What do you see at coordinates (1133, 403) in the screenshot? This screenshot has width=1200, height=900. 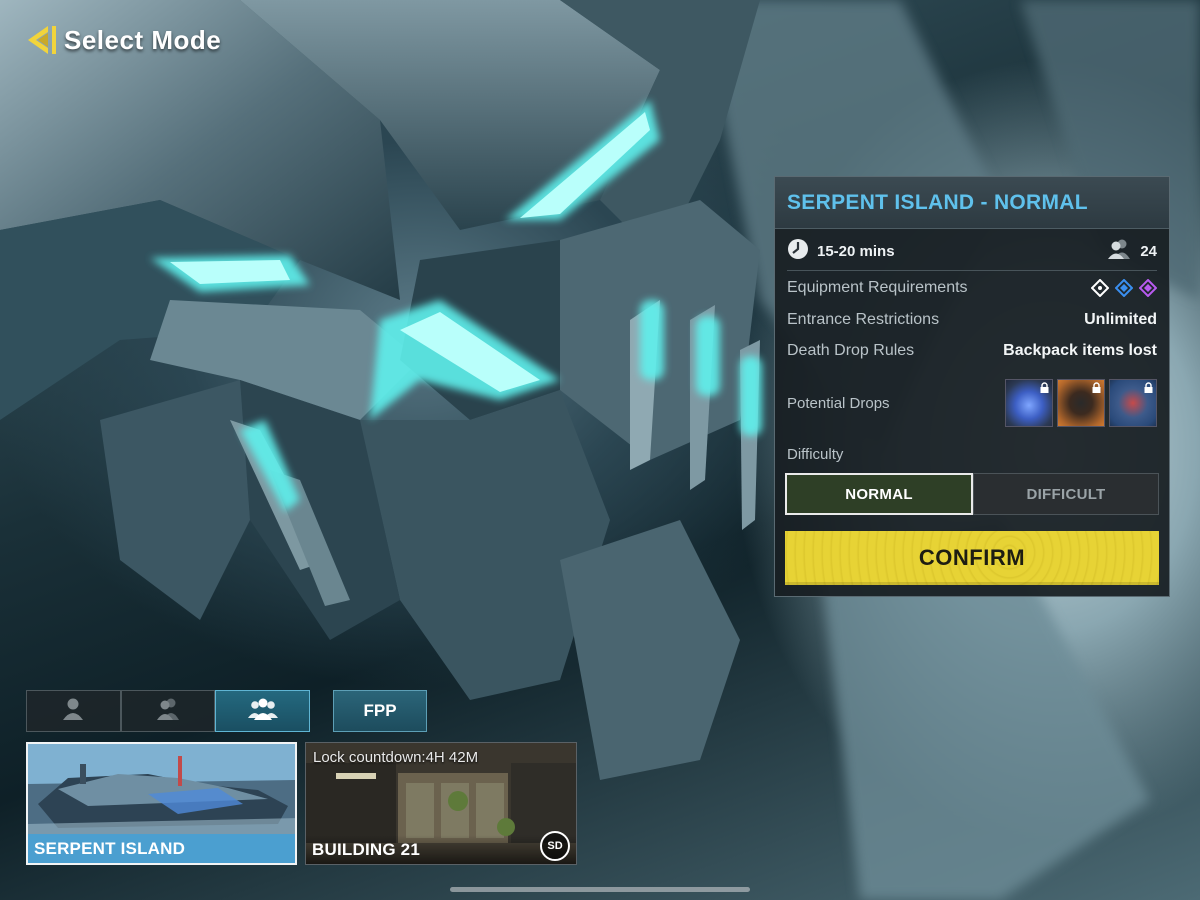 I see `drop-item-case` at bounding box center [1133, 403].